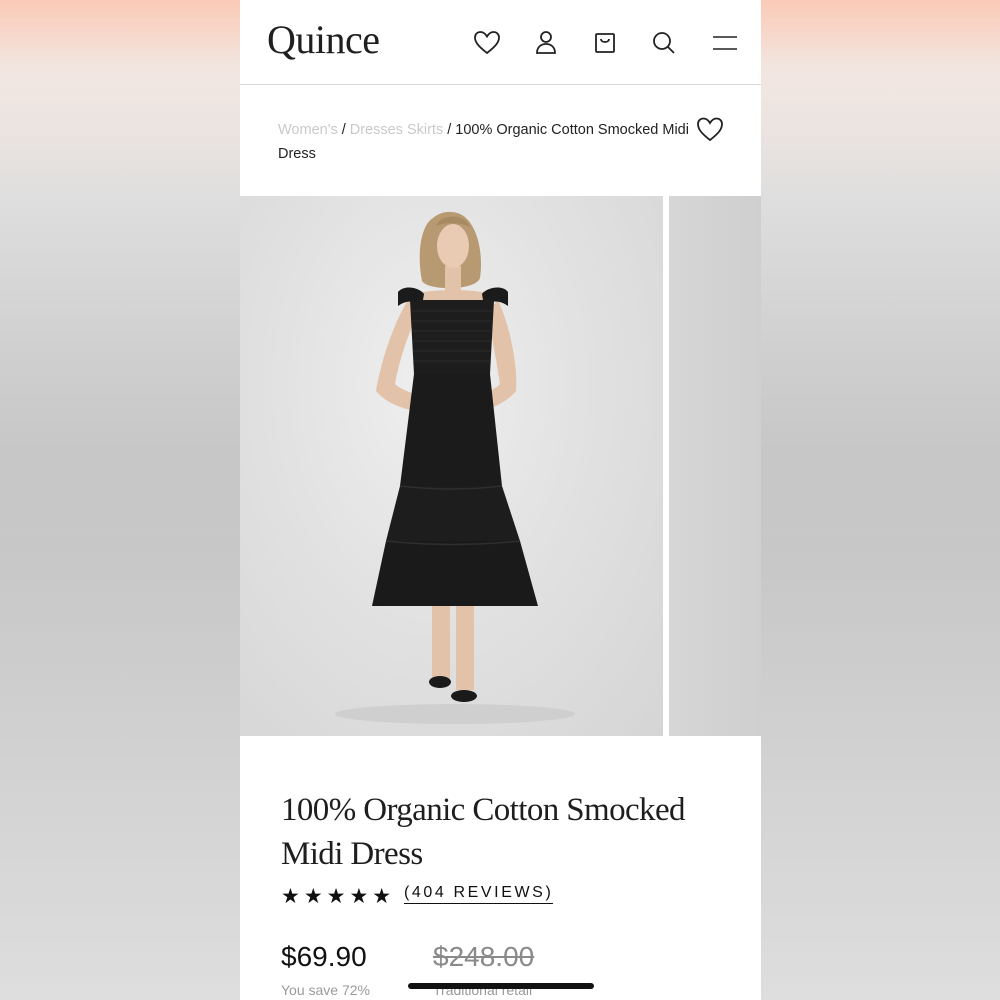 Image resolution: width=1000 pixels, height=1000 pixels. What do you see at coordinates (487, 43) in the screenshot?
I see `heart-icon` at bounding box center [487, 43].